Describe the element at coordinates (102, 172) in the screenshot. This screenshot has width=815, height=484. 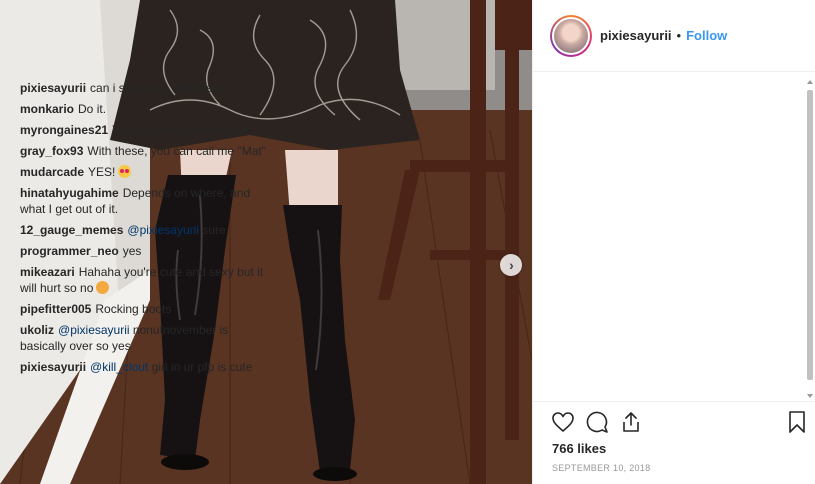
I see `comment-text: YES!` at that location.